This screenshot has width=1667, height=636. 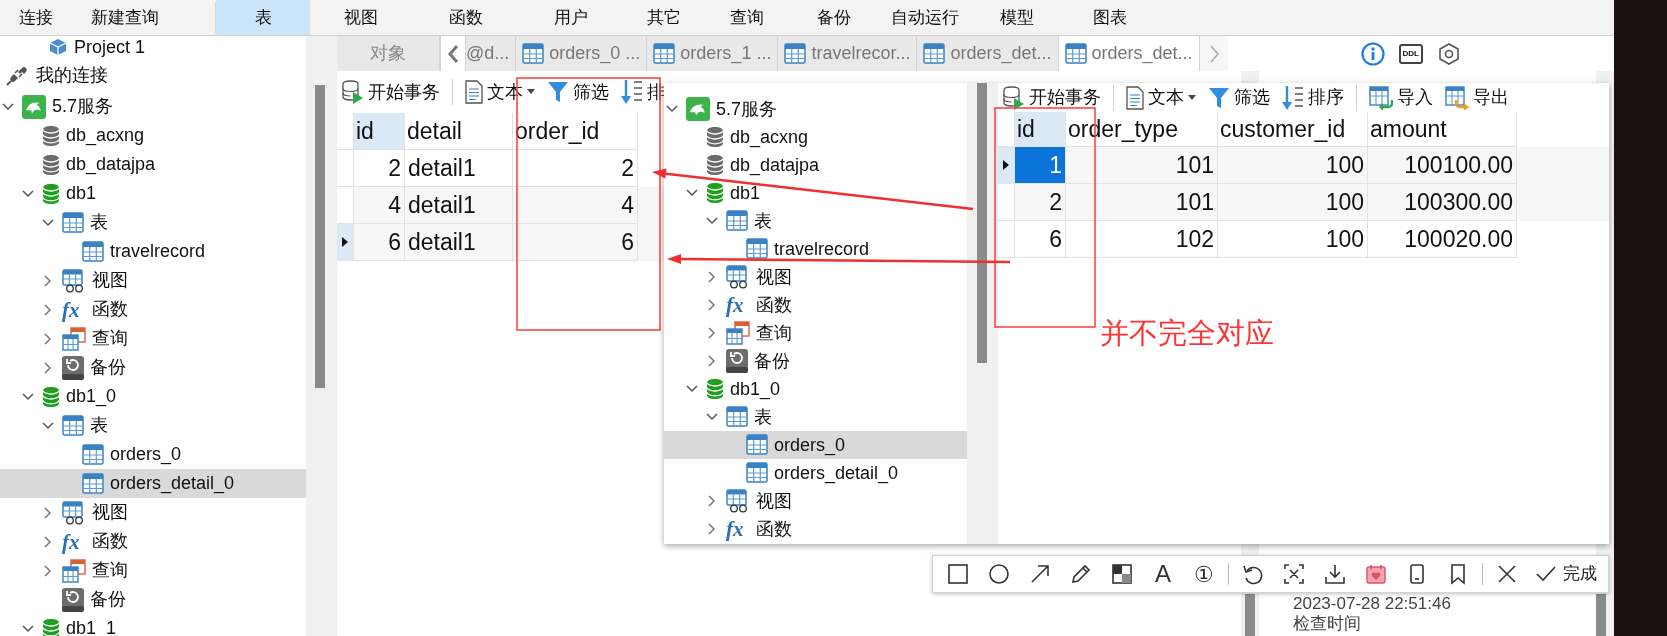 What do you see at coordinates (1449, 53) in the screenshot?
I see `hexagon-icon` at bounding box center [1449, 53].